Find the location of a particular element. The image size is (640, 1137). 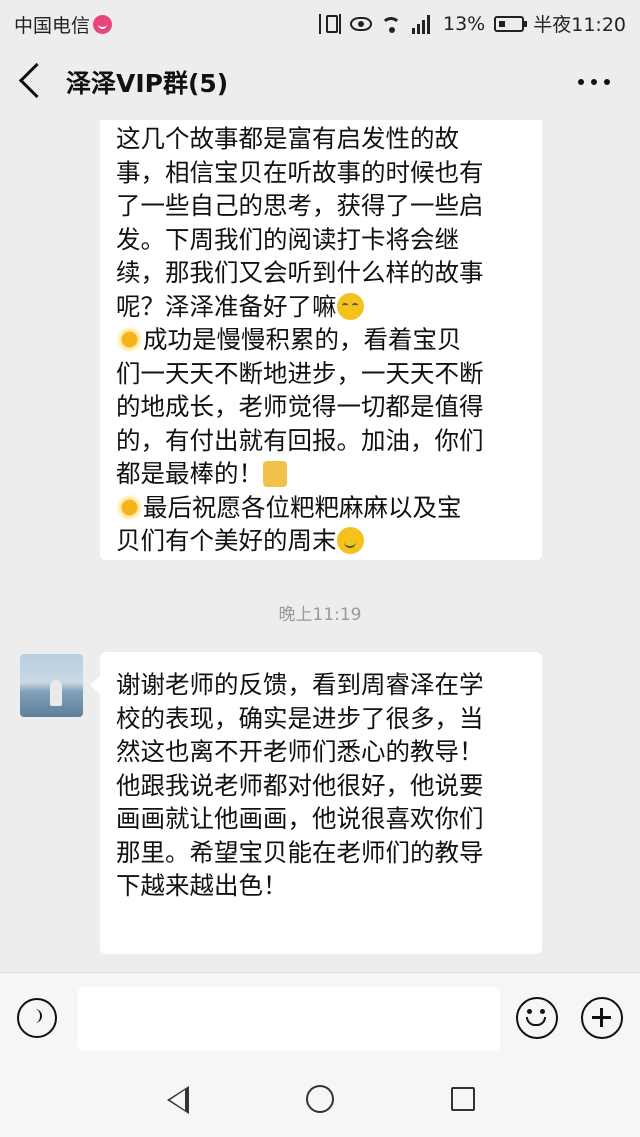

smile-emoji-icon is located at coordinates (350, 540).